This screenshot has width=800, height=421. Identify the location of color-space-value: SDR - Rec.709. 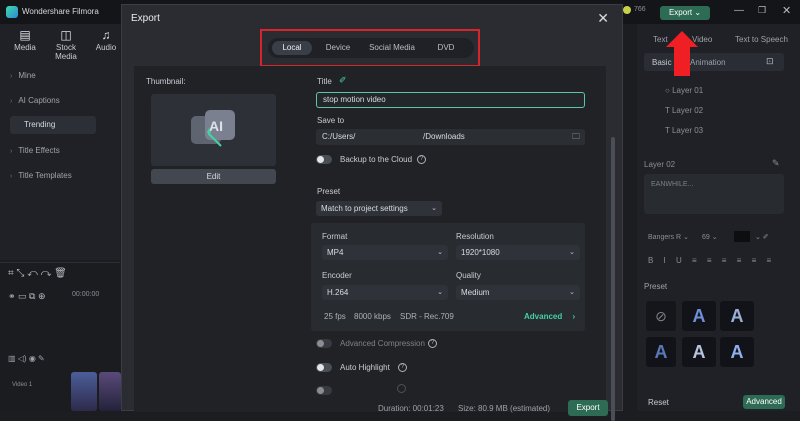
(427, 316).